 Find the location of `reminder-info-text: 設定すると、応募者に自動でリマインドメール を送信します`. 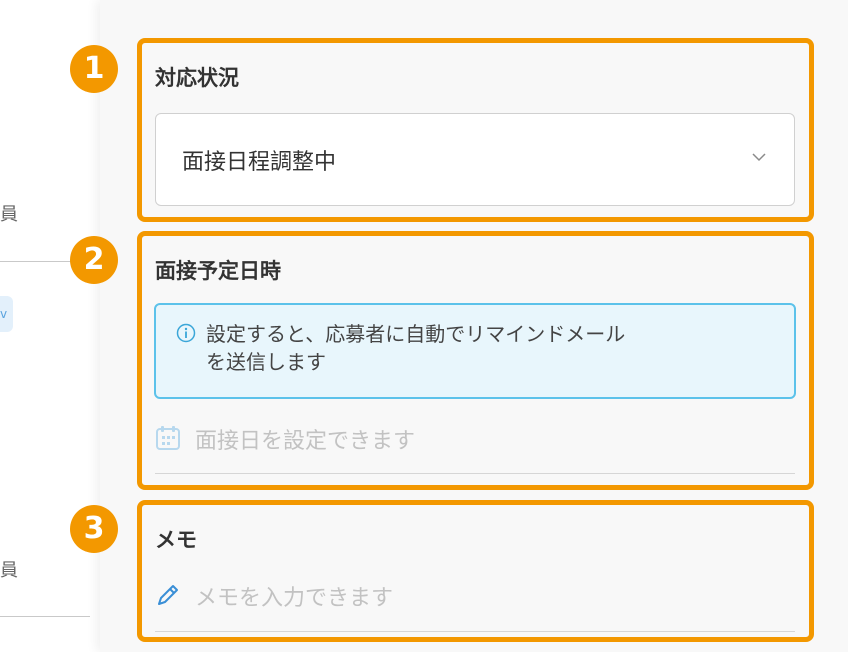

reminder-info-text: 設定すると、応募者に自動でリマインドメール を送信します is located at coordinates (416, 348).